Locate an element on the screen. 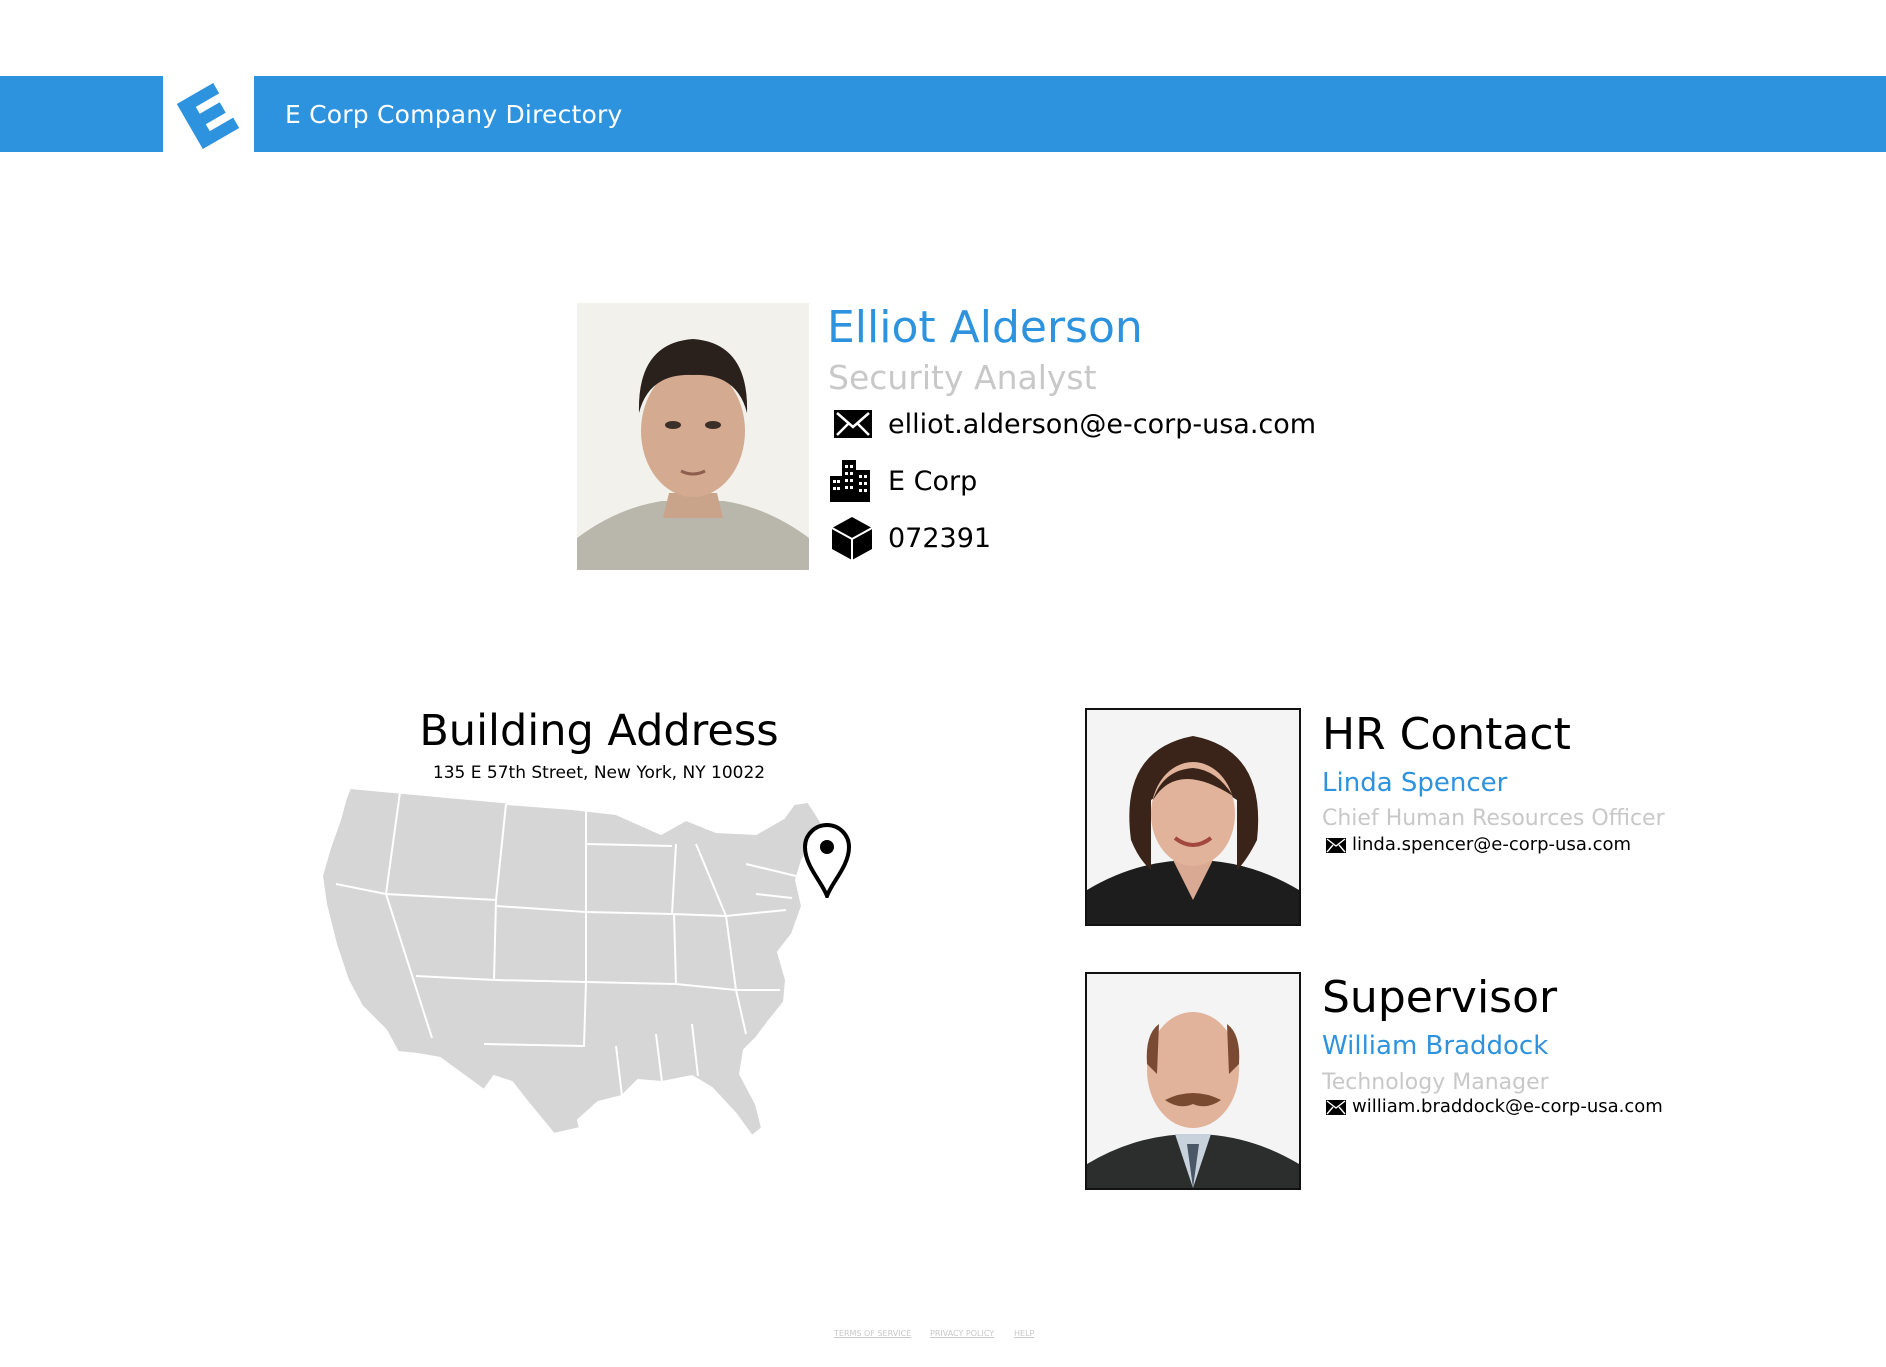 This screenshot has height=1367, width=1886. hr-contact-email: linda.spencer@e-corp-usa.com is located at coordinates (1491, 844).